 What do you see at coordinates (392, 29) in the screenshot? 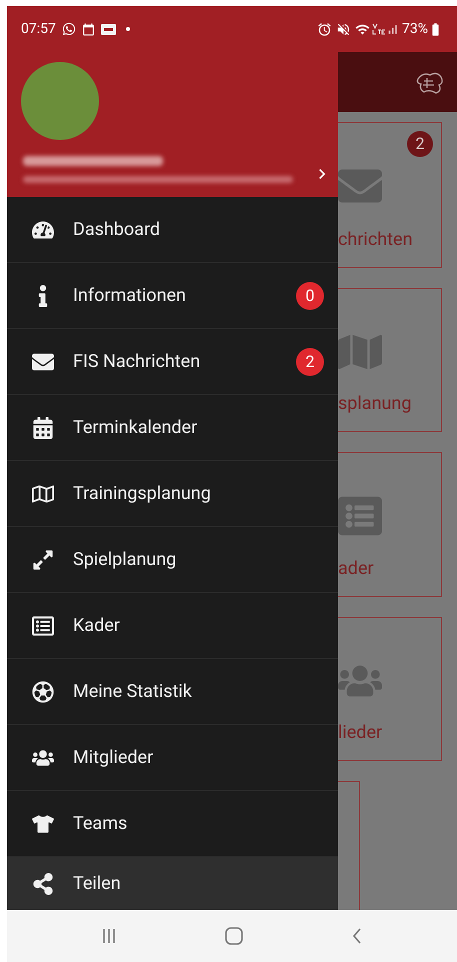
I see `signal-icon` at bounding box center [392, 29].